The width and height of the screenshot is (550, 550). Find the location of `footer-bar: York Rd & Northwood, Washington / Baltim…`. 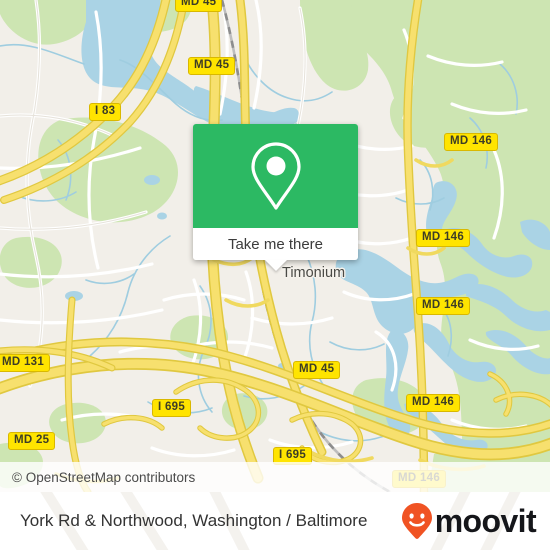

footer-bar: York Rd & Northwood, Washington / Baltim… is located at coordinates (275, 521).